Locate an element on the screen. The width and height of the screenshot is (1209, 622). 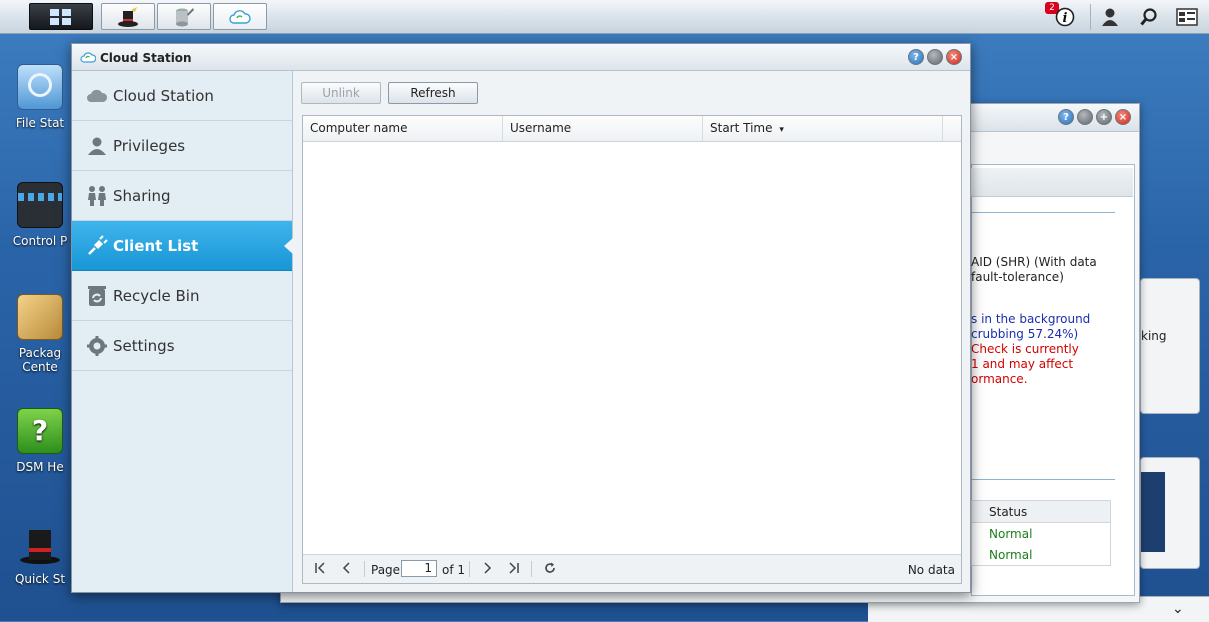
user-menu-button is located at coordinates (1110, 16).